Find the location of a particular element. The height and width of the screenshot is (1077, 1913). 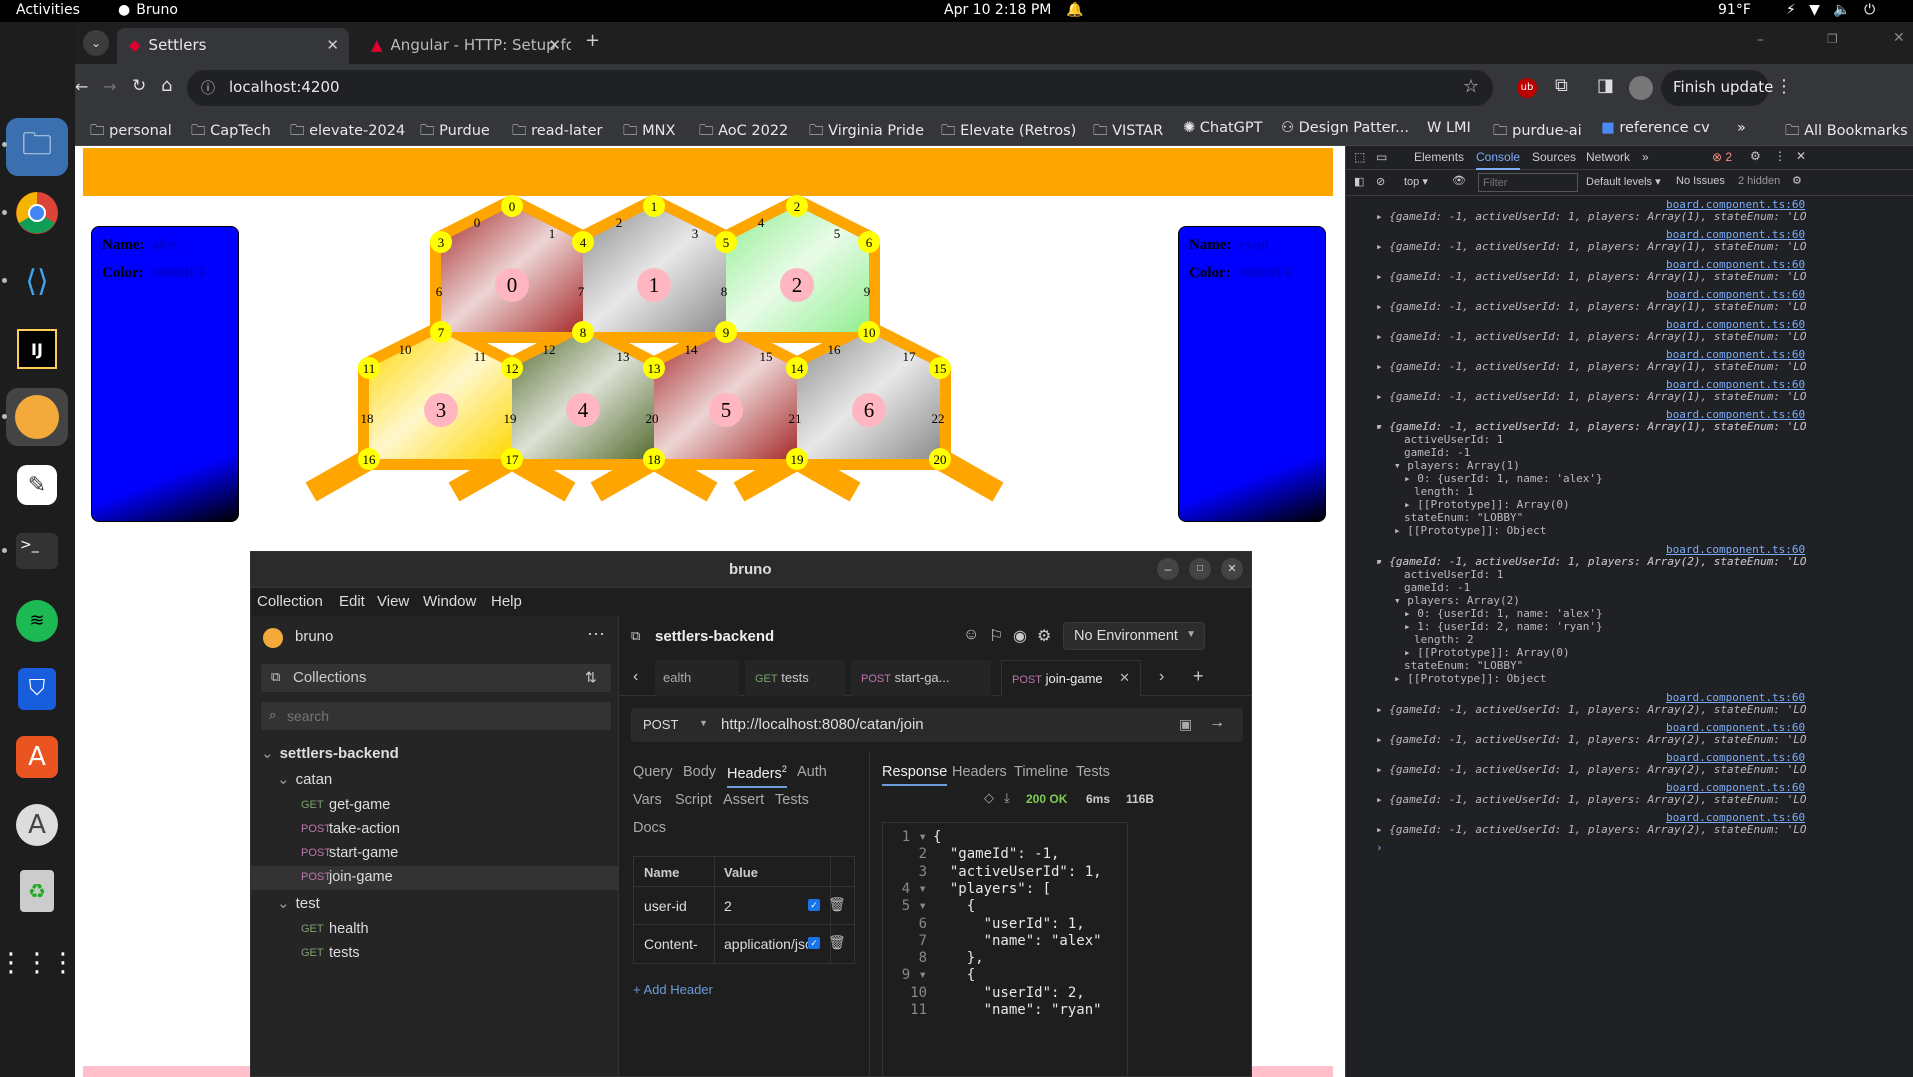

header-value: 2 is located at coordinates (728, 906).